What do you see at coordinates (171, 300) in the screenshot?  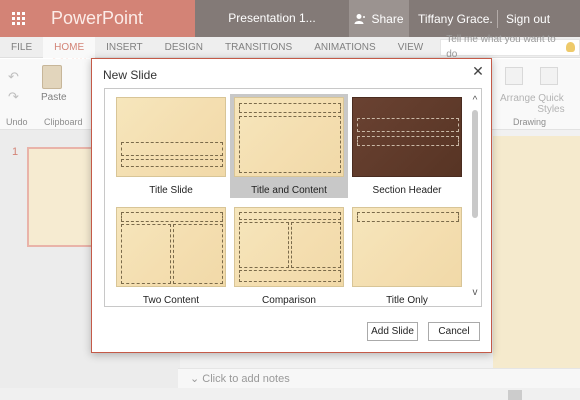 I see `layout-name: Two Content` at bounding box center [171, 300].